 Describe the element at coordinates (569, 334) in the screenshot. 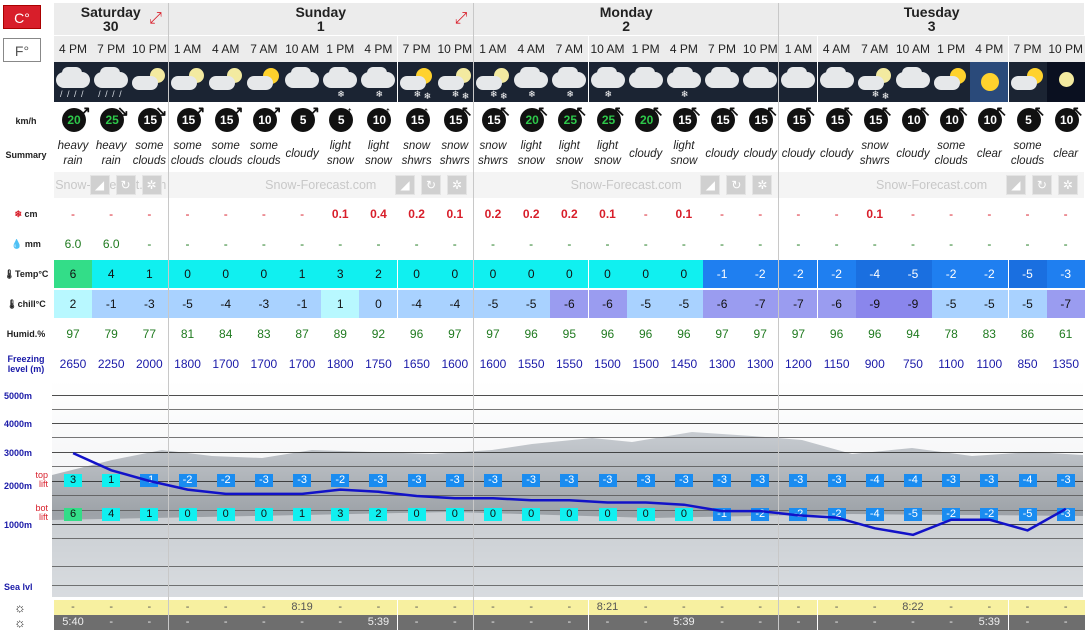

I see `humidity: 95` at that location.